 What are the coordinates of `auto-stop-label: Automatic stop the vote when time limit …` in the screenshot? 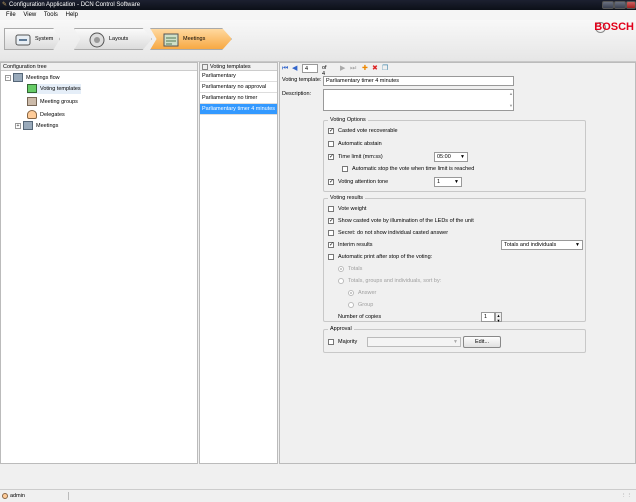 It's located at (413, 169).